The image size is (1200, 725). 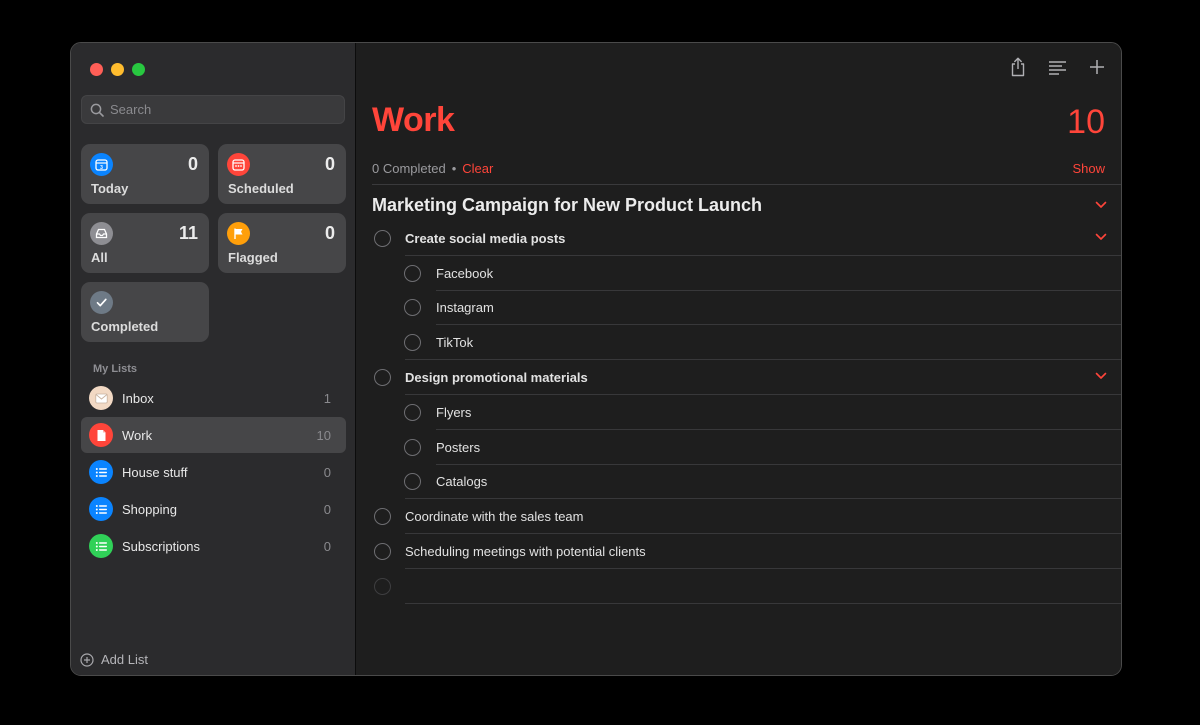 I want to click on checkmark-icon, so click(x=101, y=302).